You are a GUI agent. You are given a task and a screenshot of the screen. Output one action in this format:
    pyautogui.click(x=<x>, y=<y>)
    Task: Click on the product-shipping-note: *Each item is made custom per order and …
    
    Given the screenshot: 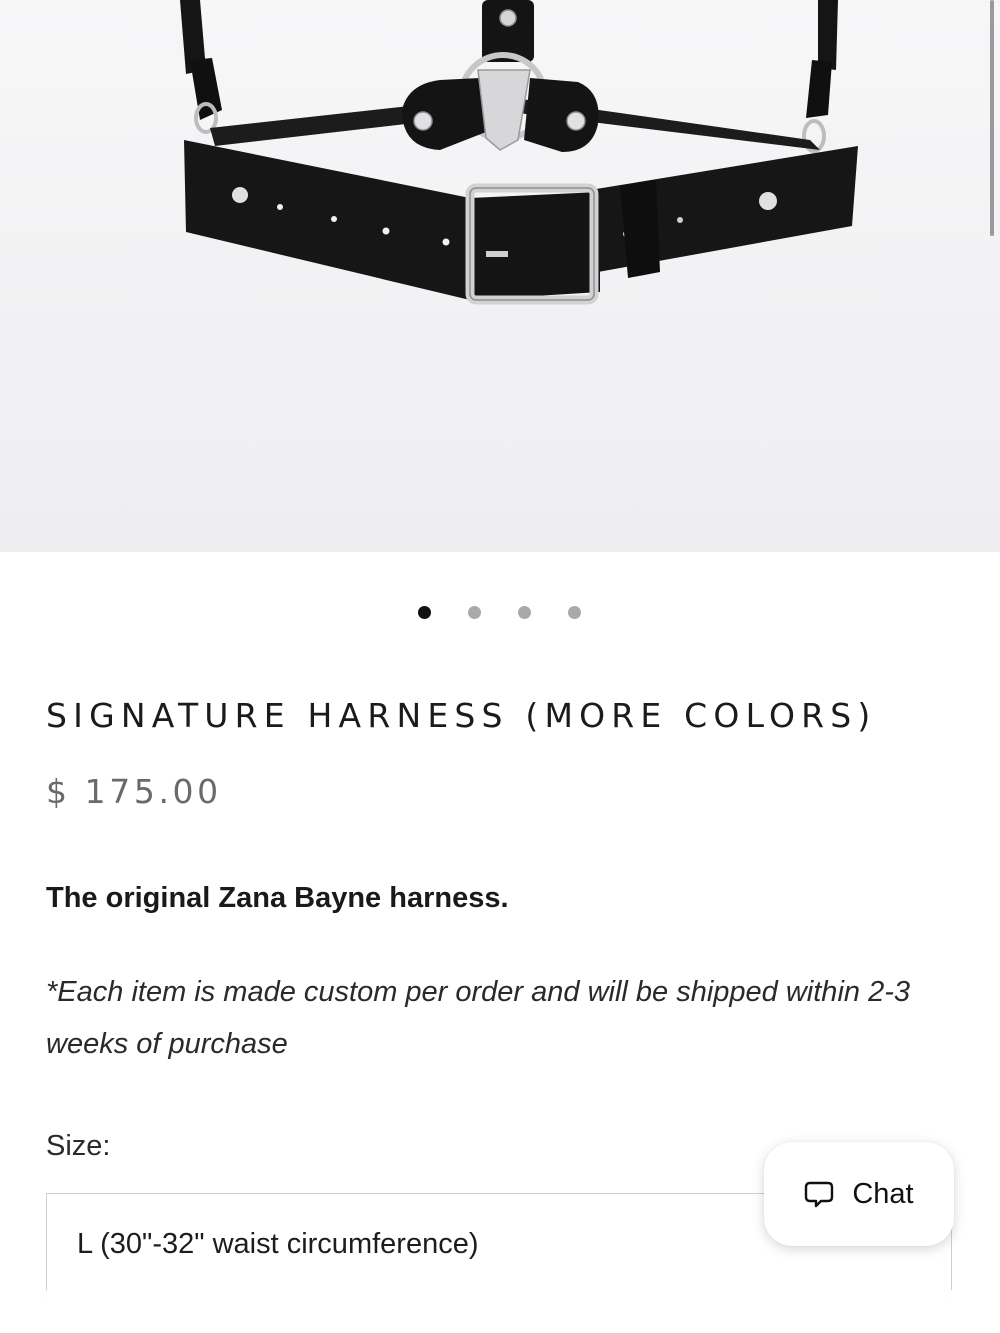 What is the action you would take?
    pyautogui.click(x=478, y=1018)
    